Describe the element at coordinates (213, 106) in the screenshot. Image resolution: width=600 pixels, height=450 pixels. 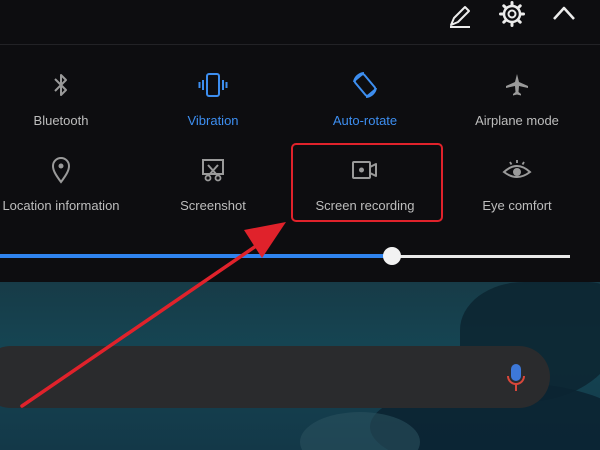
I see `tile-vibration: Vibration` at that location.